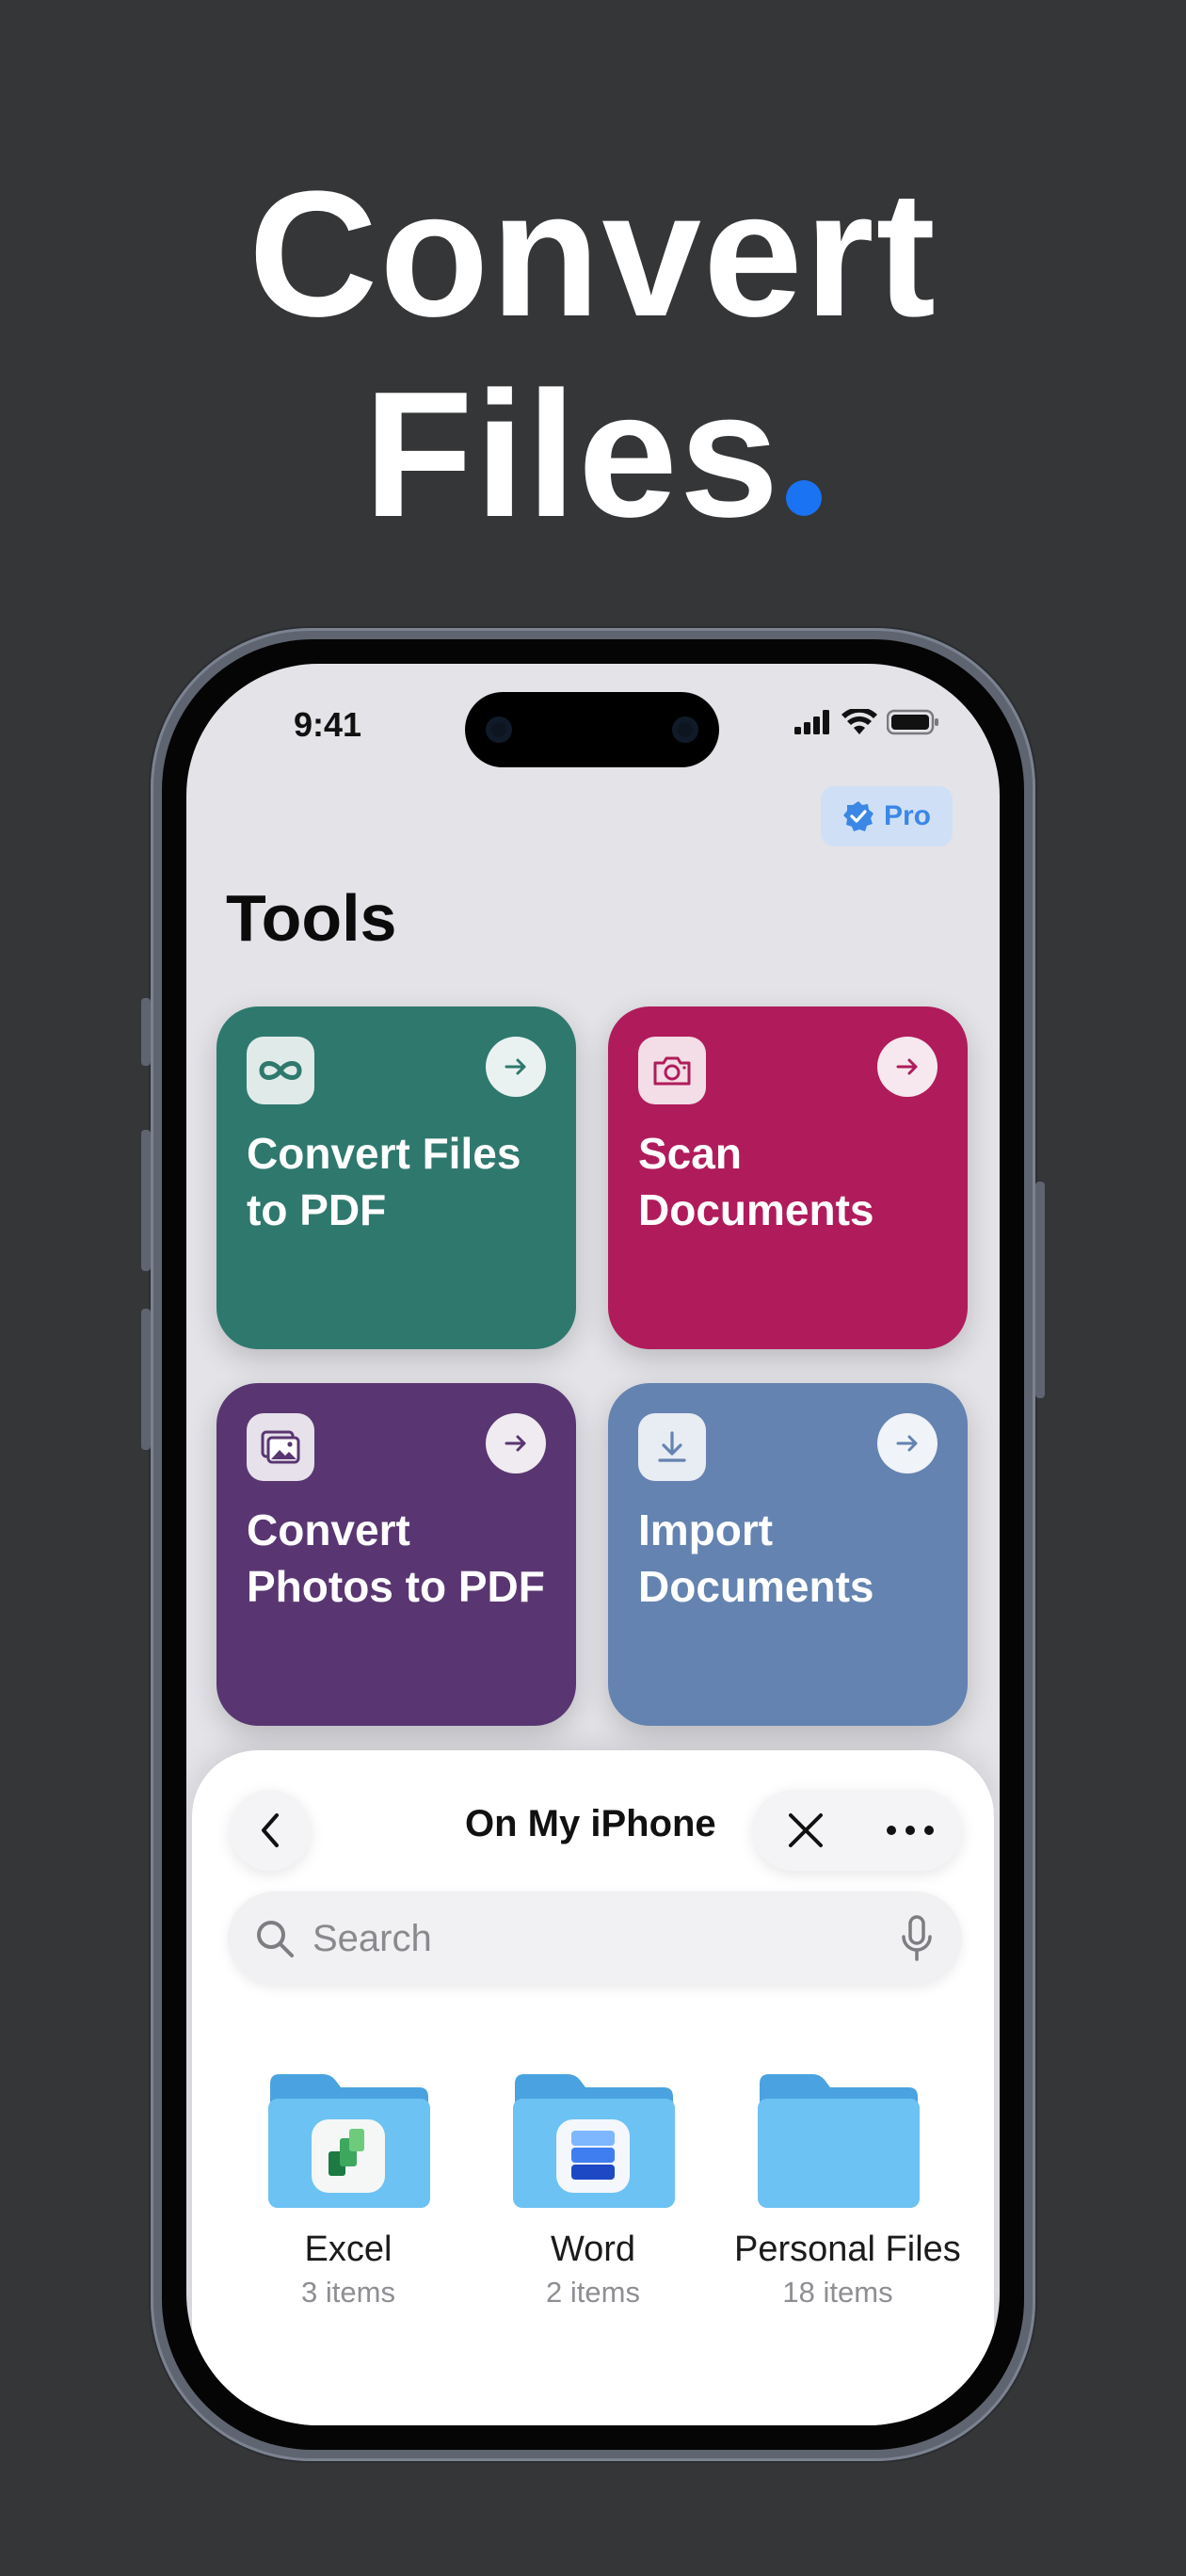  Describe the element at coordinates (857, 816) in the screenshot. I see `verified-badge-icon` at that location.